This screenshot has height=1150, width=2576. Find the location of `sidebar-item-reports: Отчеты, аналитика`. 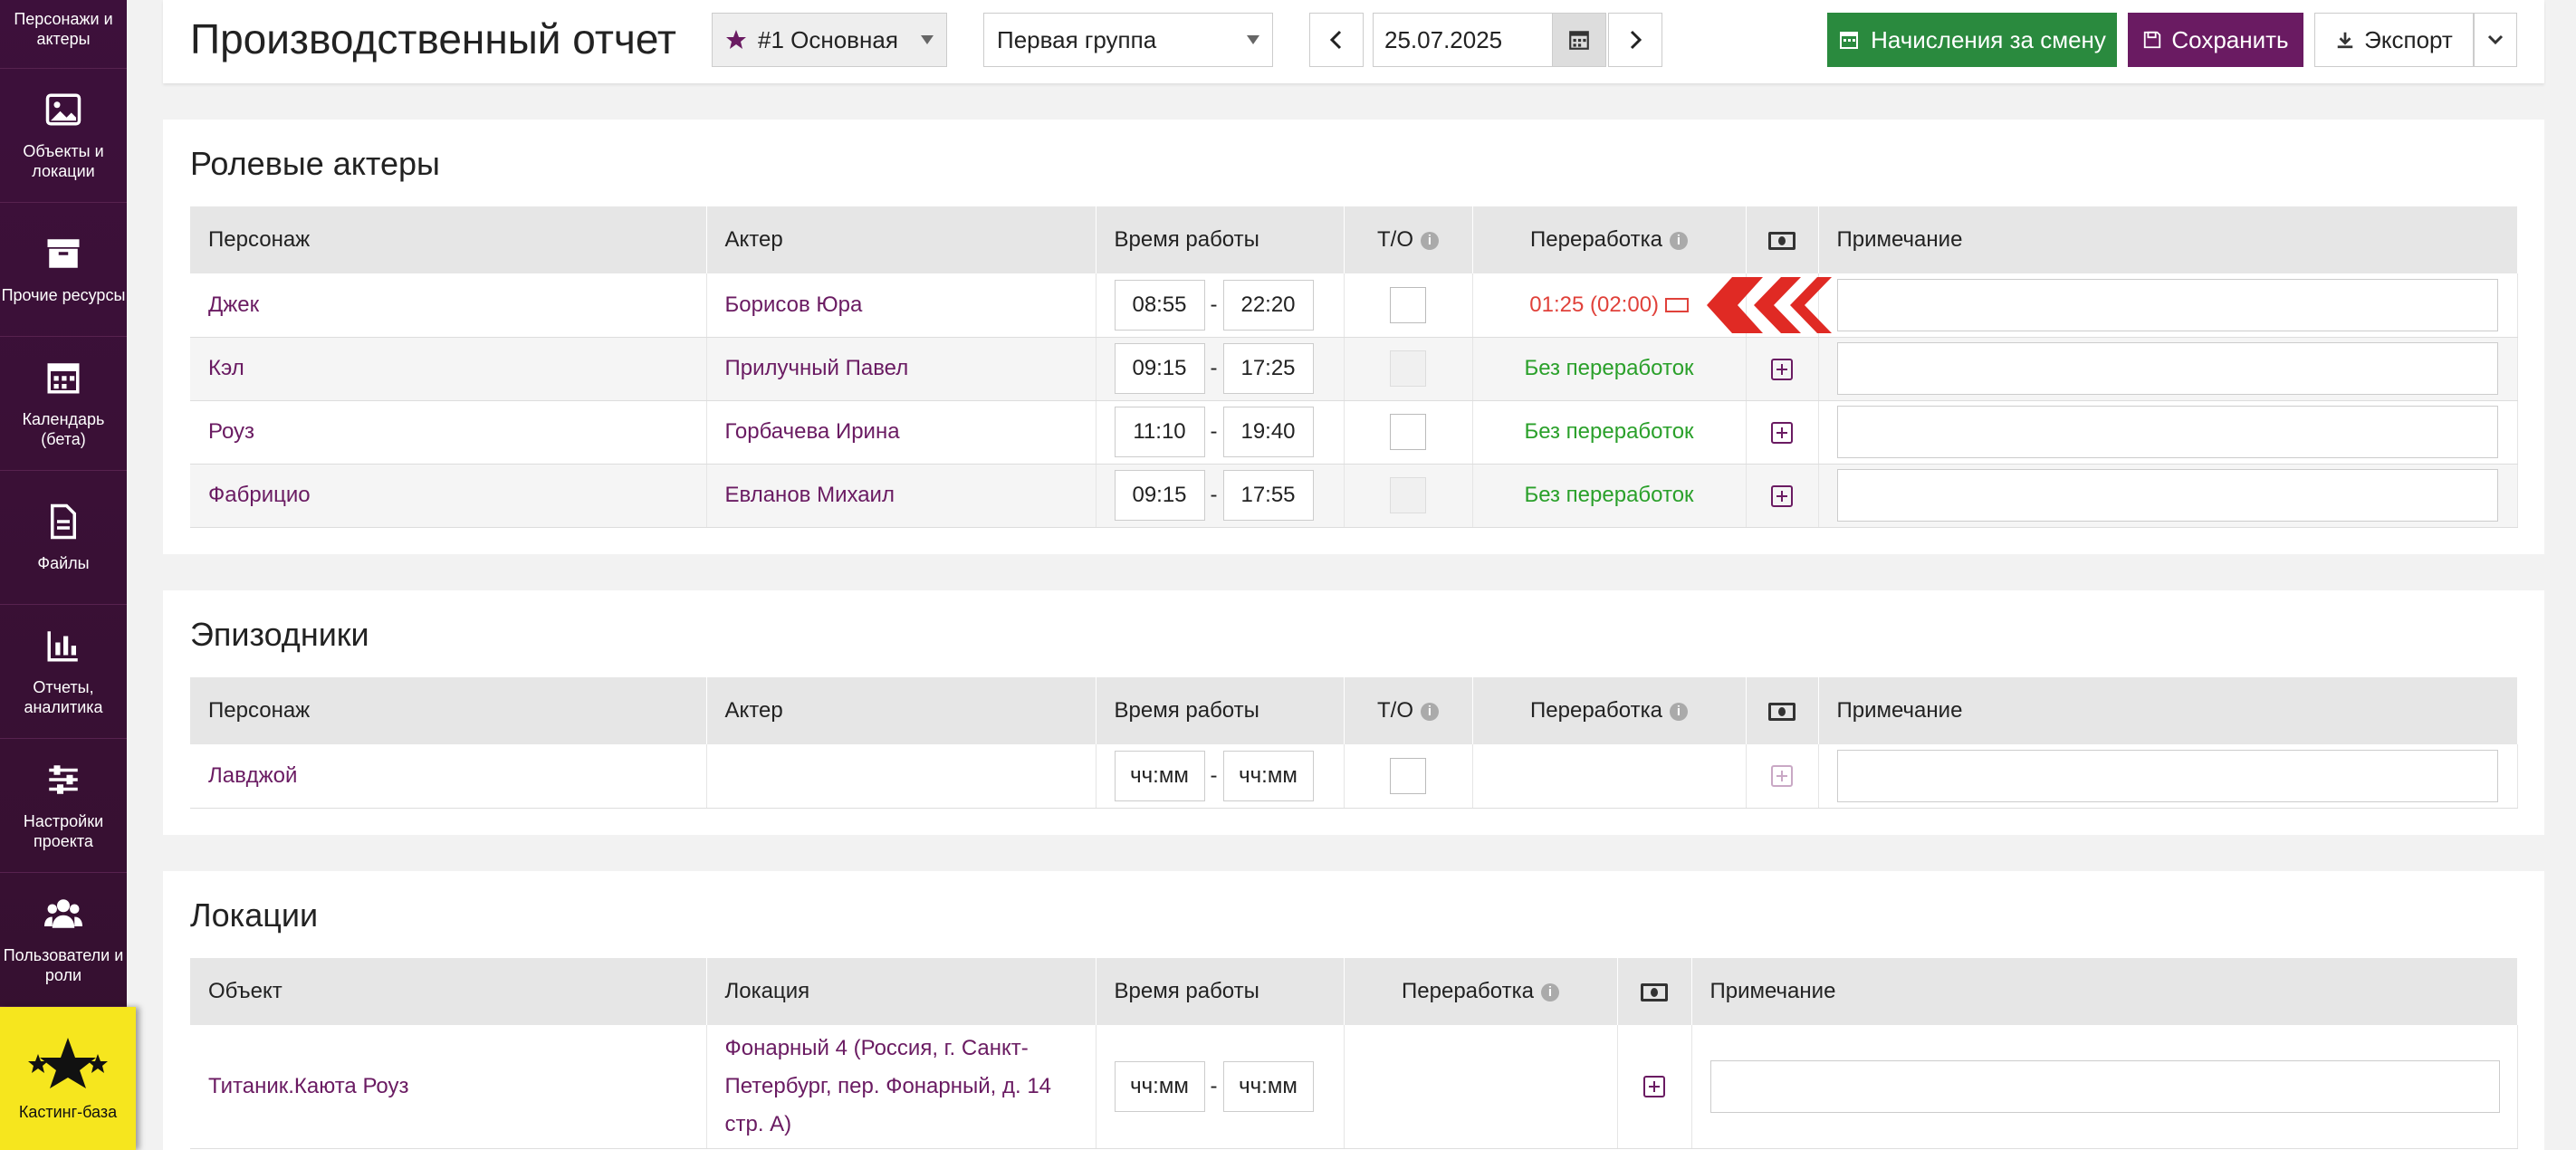

sidebar-item-reports: Отчеты, аналитика is located at coordinates (63, 672).